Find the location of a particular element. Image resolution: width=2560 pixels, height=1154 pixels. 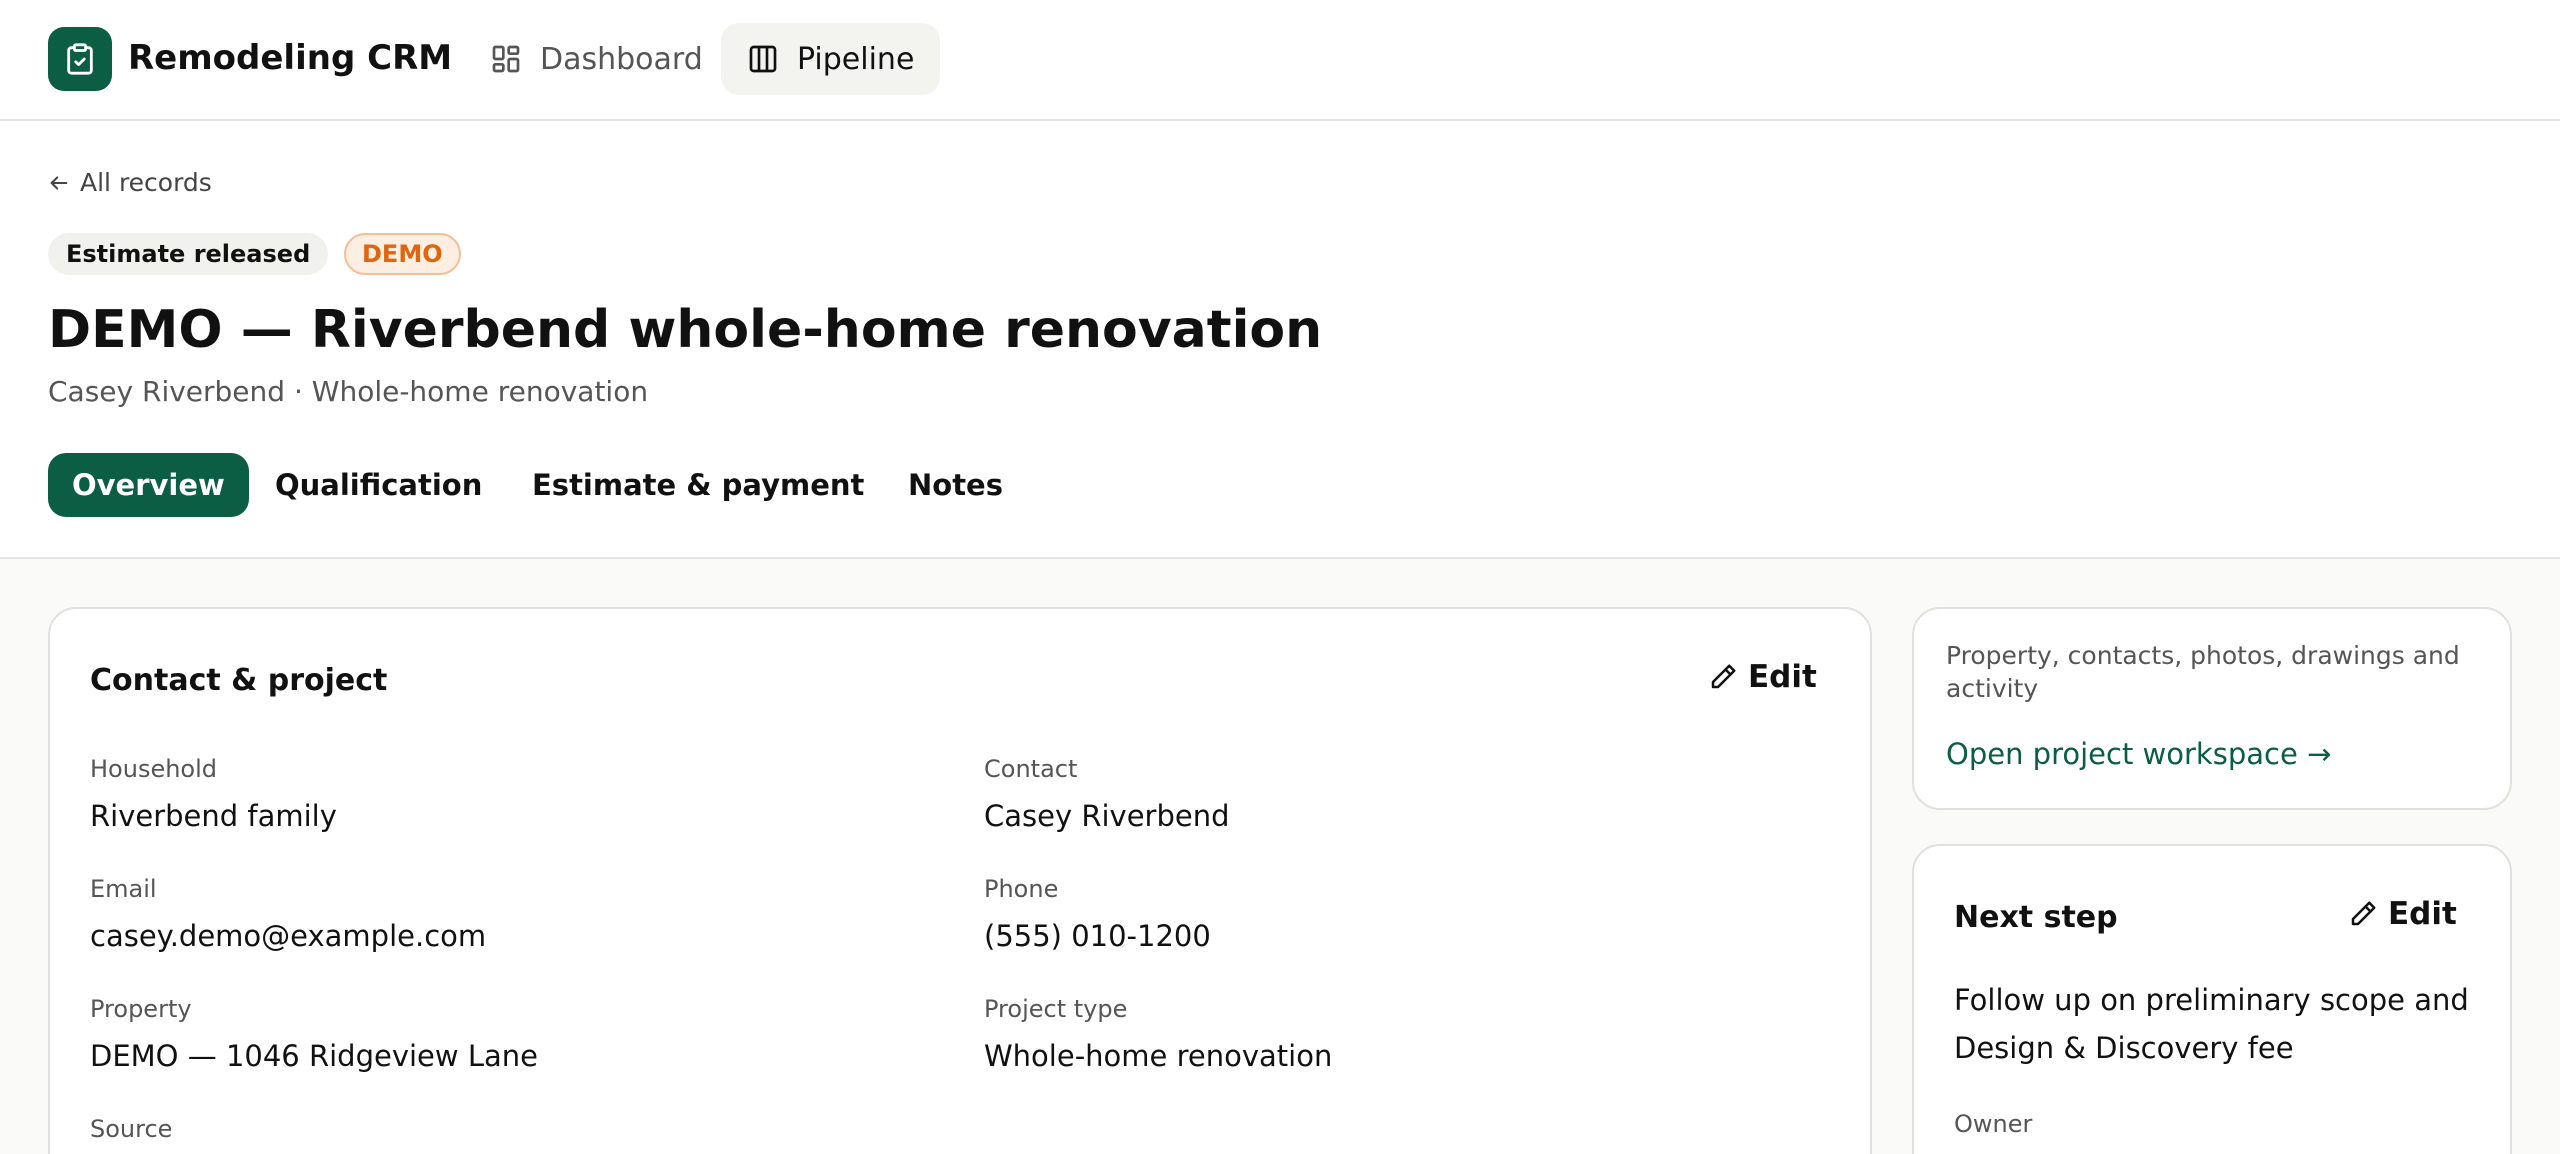

phone-value: (555) 010-1200 is located at coordinates (1097, 936).